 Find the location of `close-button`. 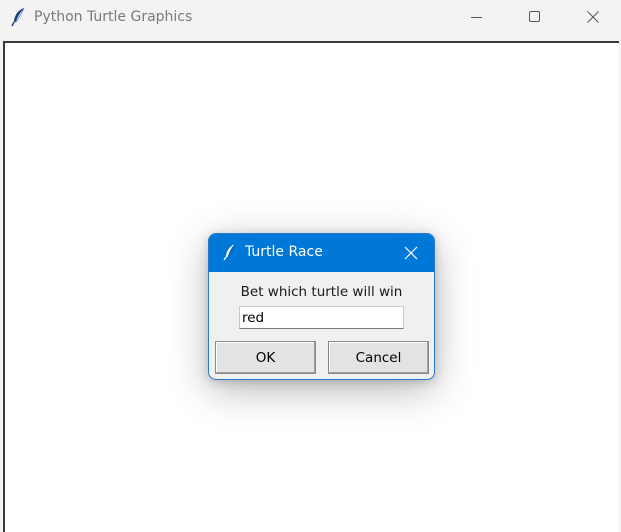

close-button is located at coordinates (592, 18).